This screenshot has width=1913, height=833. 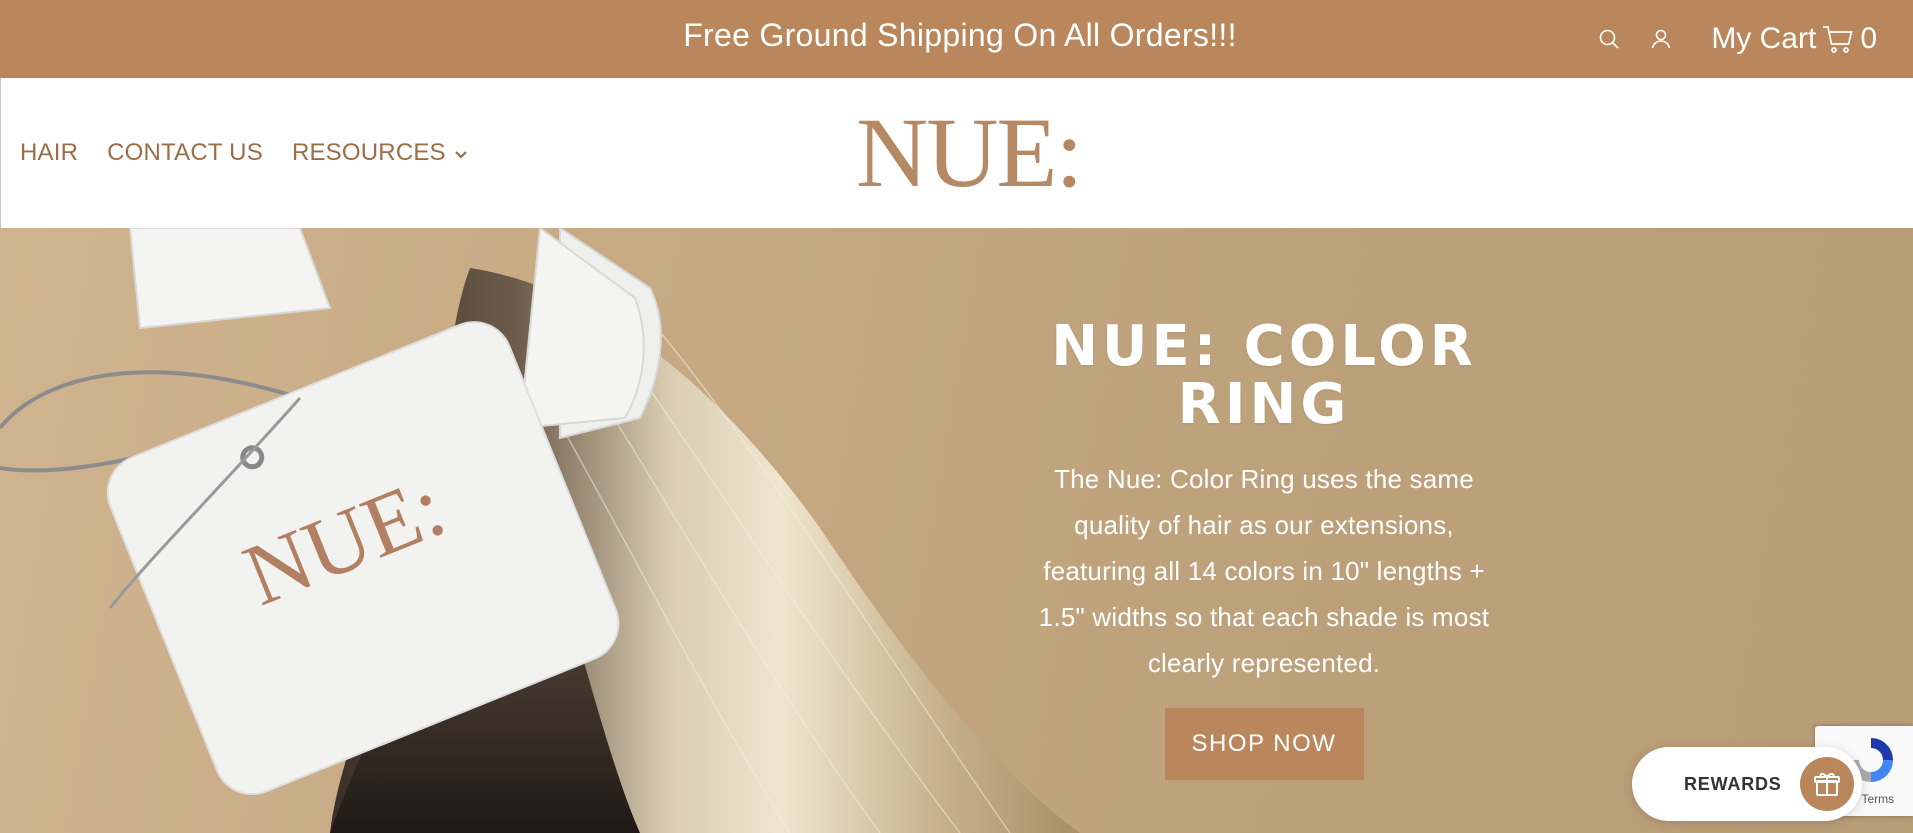 What do you see at coordinates (1868, 38) in the screenshot?
I see `cart-count: 0` at bounding box center [1868, 38].